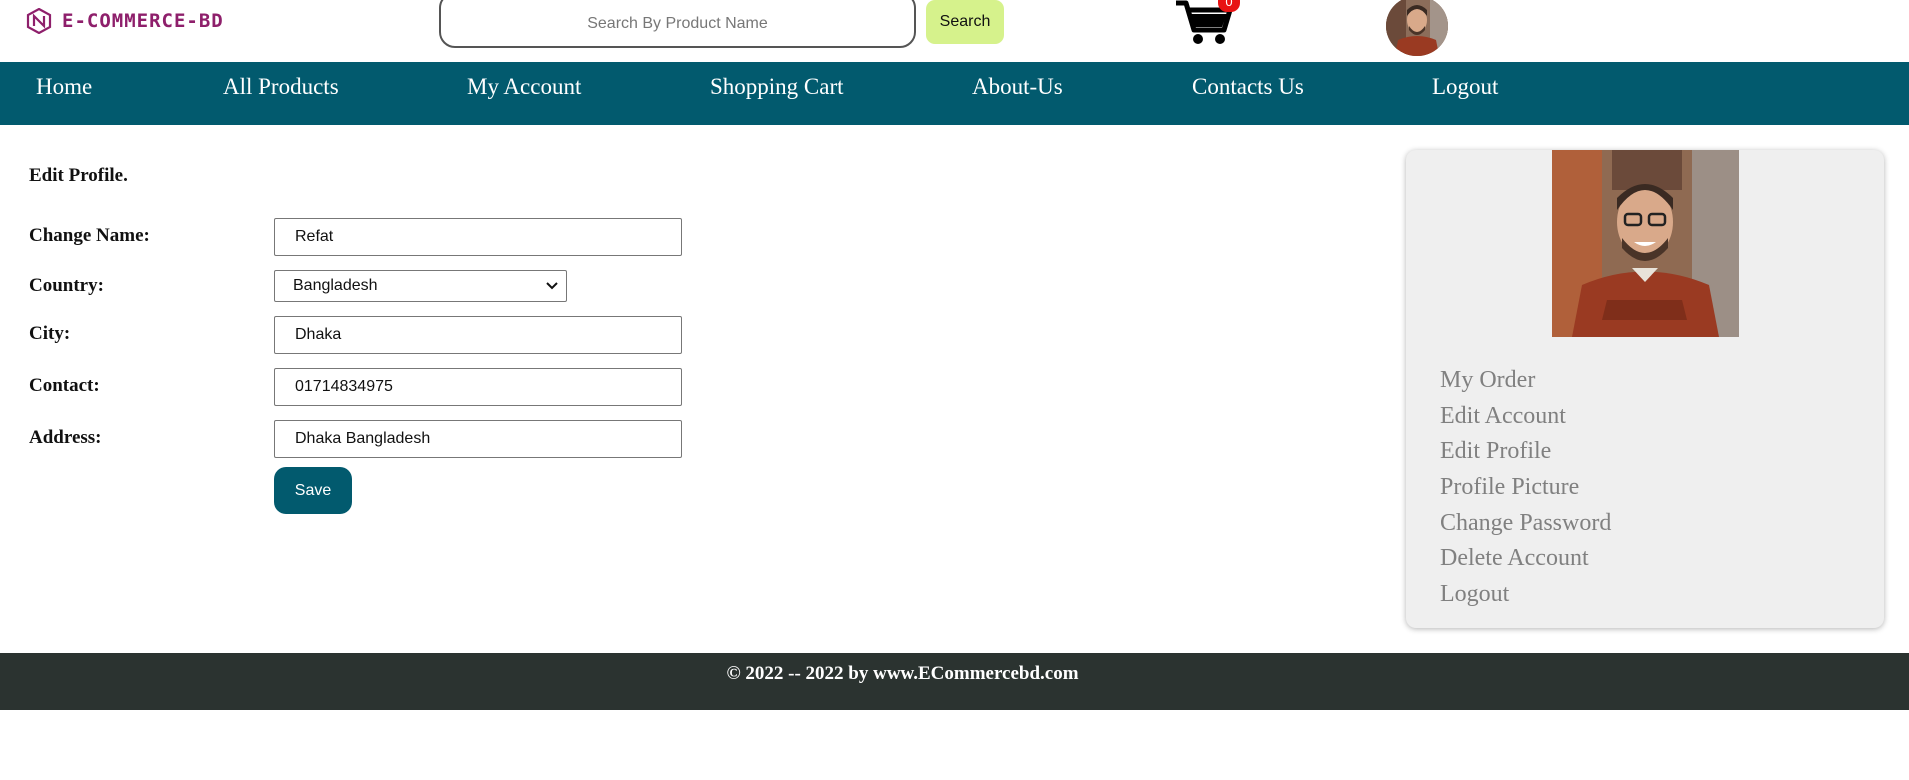  I want to click on logo-text: E-COMMERCE-BD, so click(143, 21).